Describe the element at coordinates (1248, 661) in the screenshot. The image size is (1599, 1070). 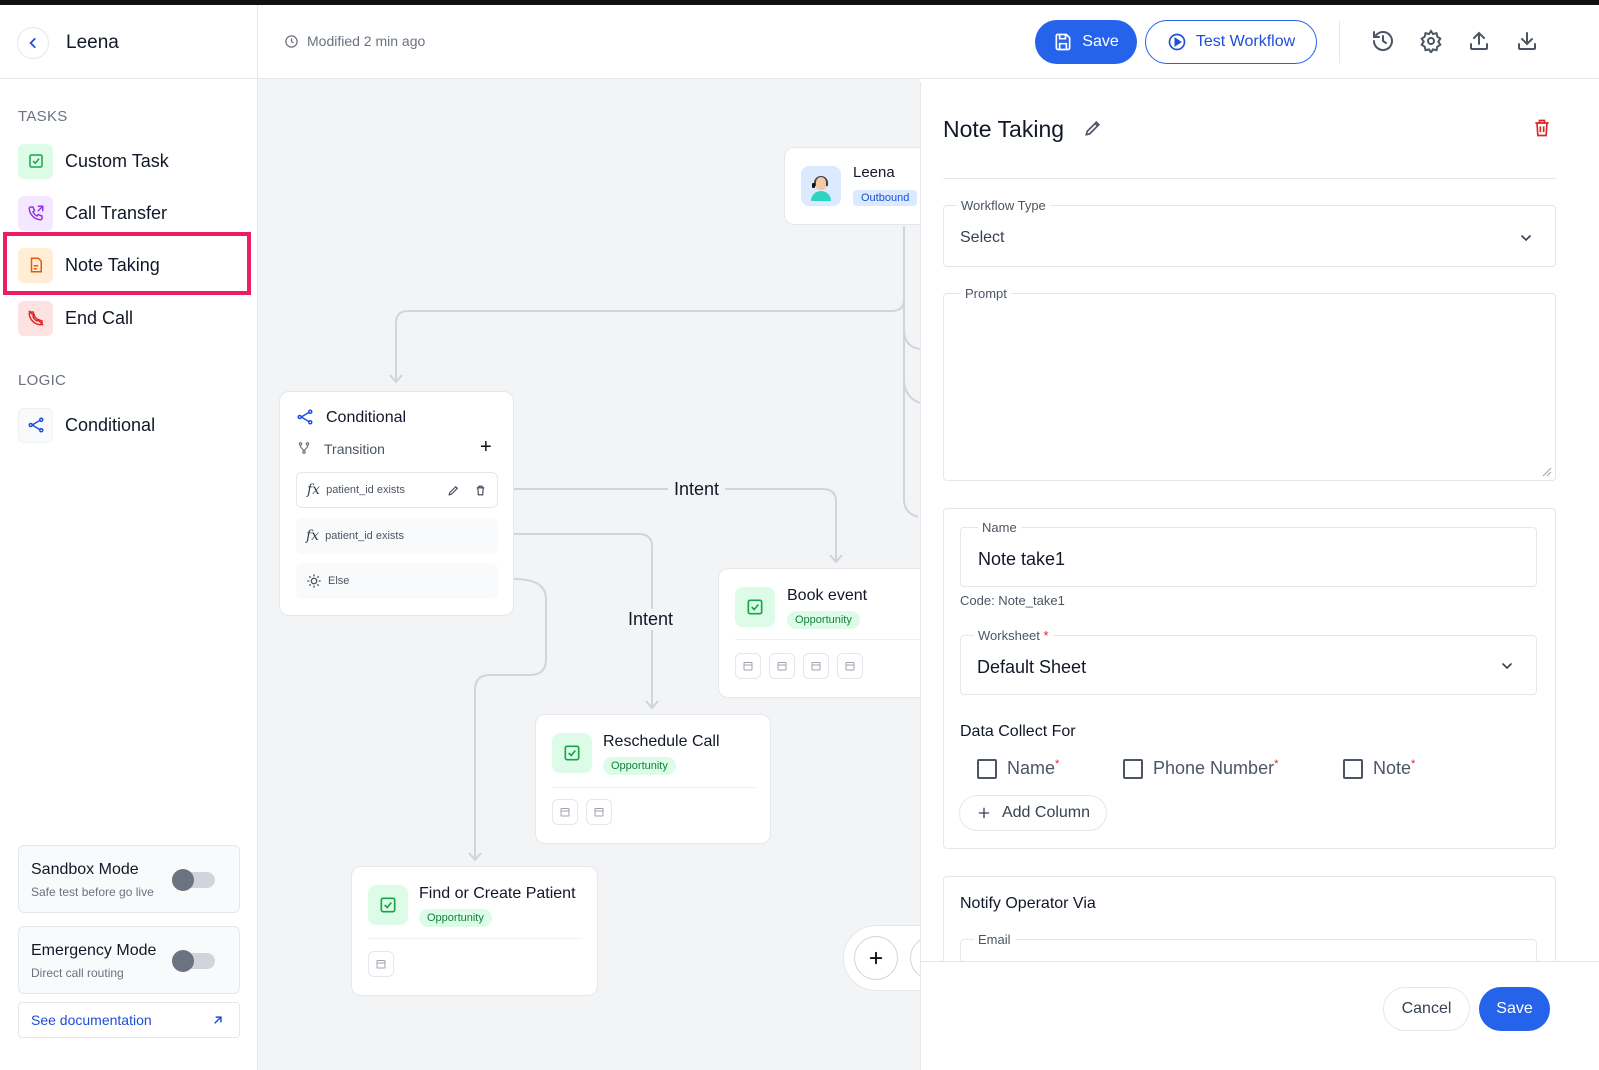
I see `worksheet-select: Worksheet * Default Sheet` at that location.